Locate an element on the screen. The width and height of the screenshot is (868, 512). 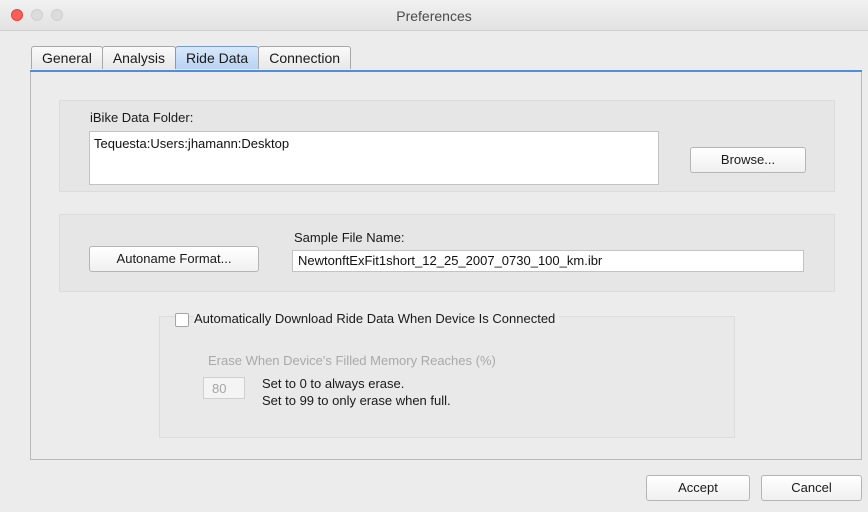
window-title: Preferences is located at coordinates (434, 16).